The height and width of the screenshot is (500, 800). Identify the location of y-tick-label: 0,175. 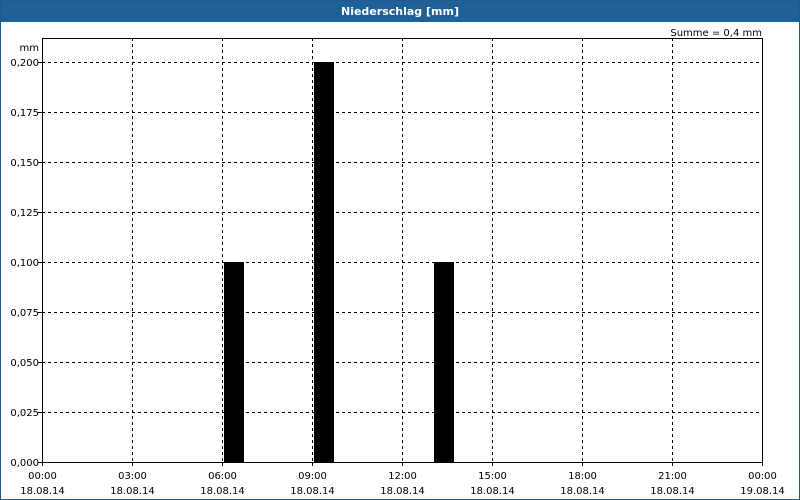
(24, 113).